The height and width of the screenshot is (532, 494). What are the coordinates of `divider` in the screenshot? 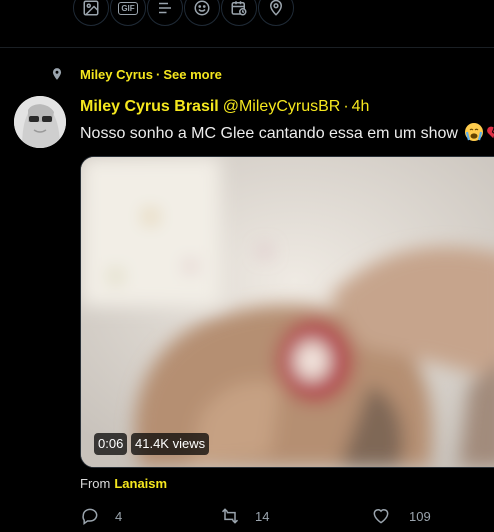 It's located at (247, 47).